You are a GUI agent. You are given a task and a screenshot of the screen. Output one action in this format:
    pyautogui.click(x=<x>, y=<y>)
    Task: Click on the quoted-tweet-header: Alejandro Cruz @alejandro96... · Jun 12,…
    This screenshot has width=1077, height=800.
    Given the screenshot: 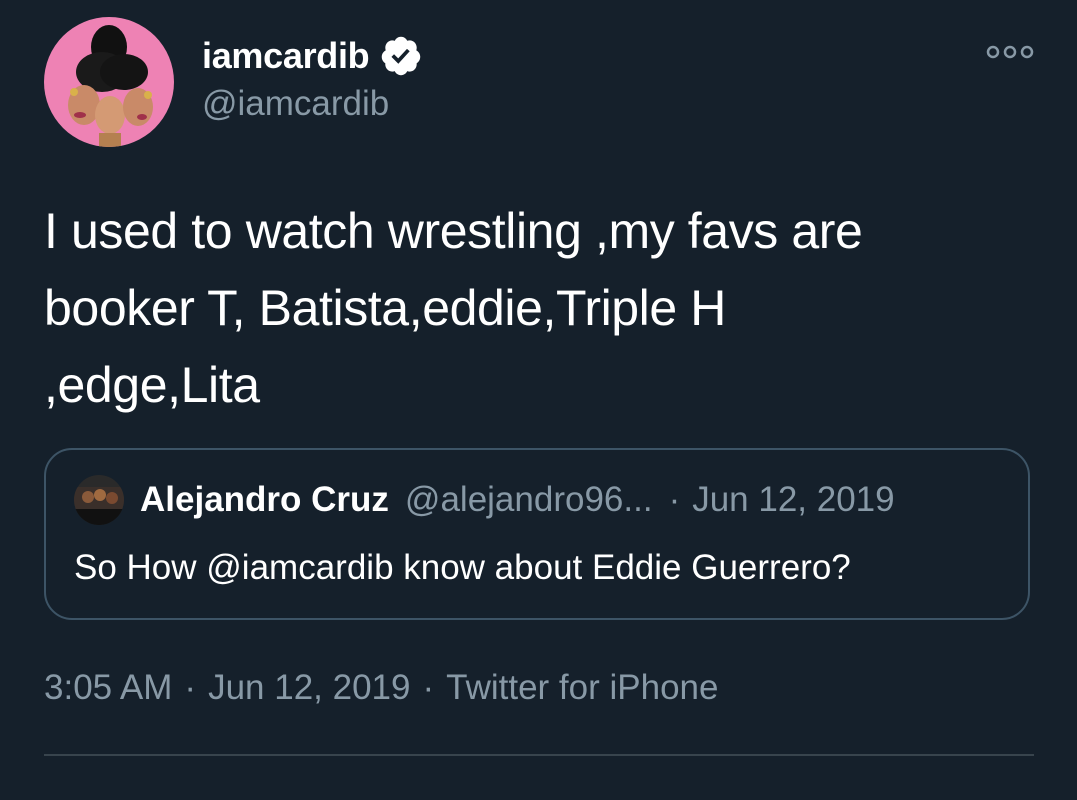 What is the action you would take?
    pyautogui.click(x=517, y=500)
    